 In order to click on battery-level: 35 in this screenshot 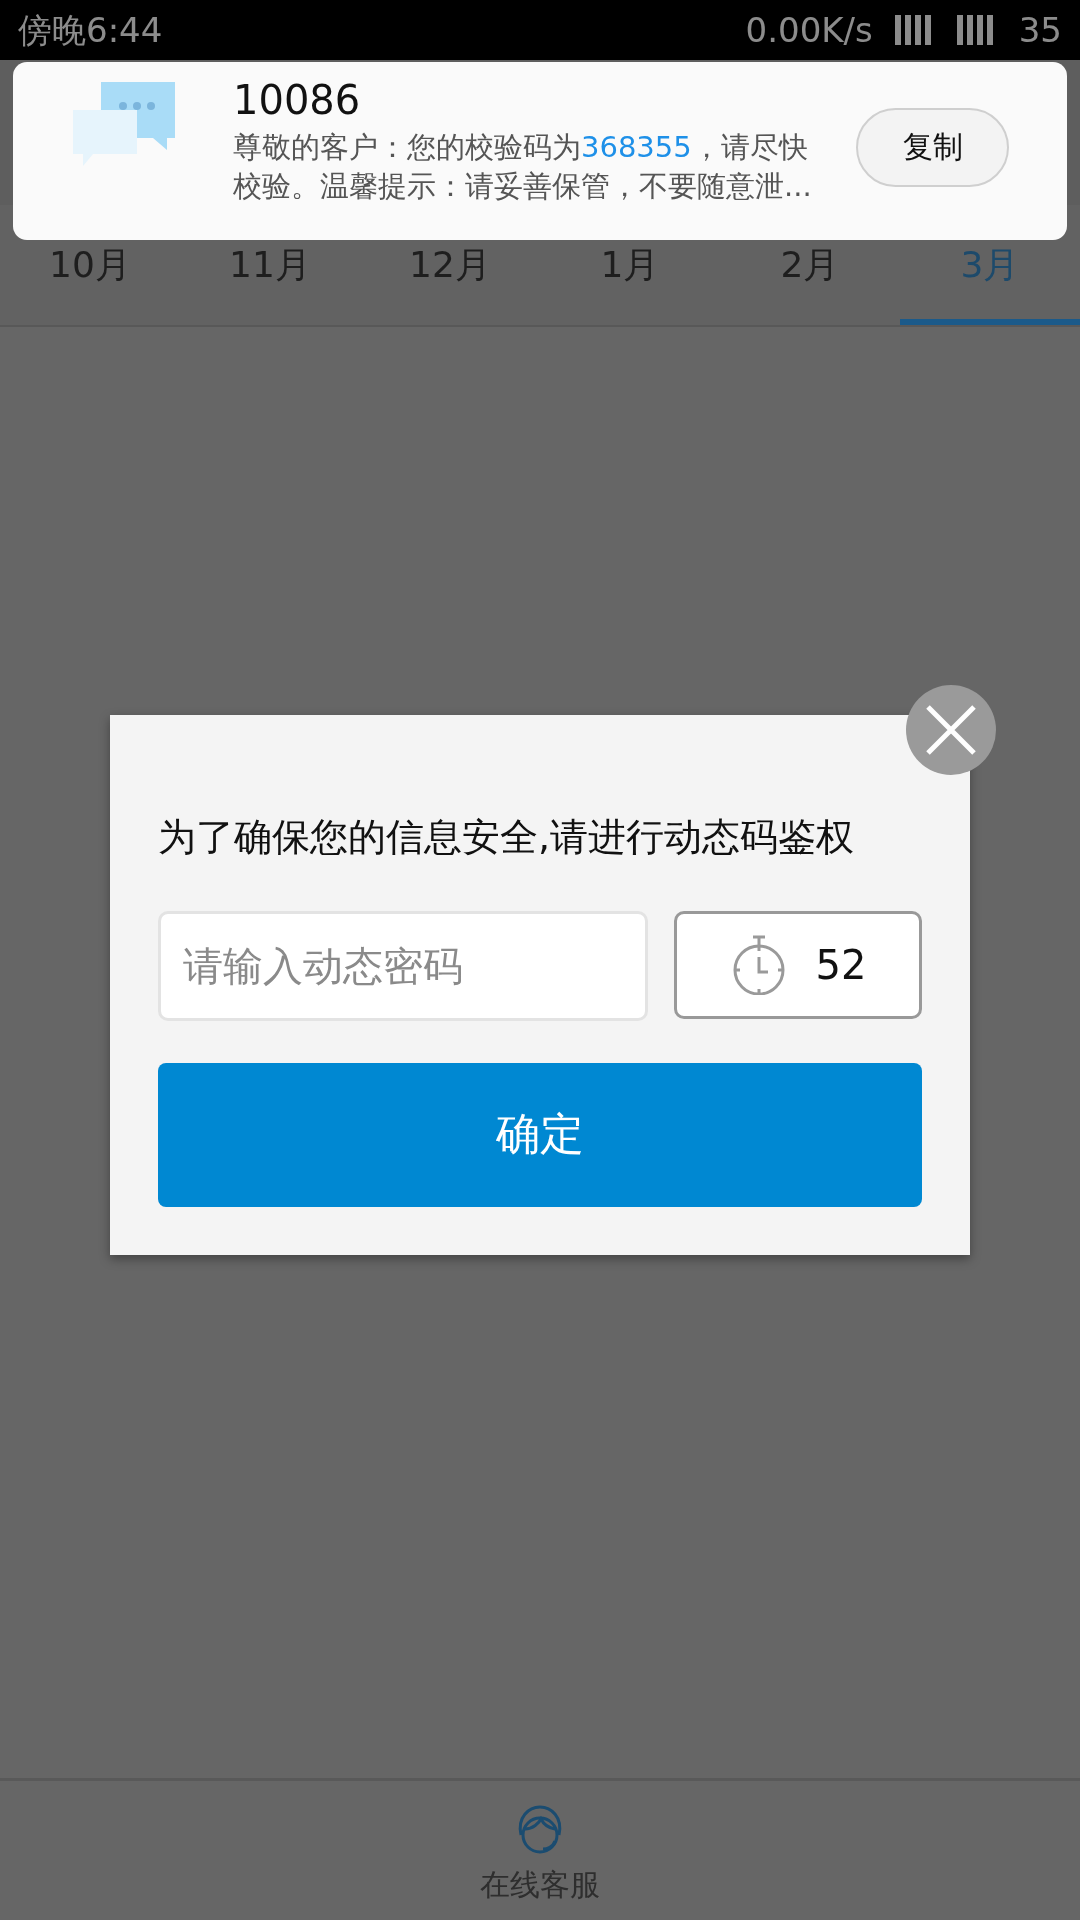, I will do `click(1040, 30)`.